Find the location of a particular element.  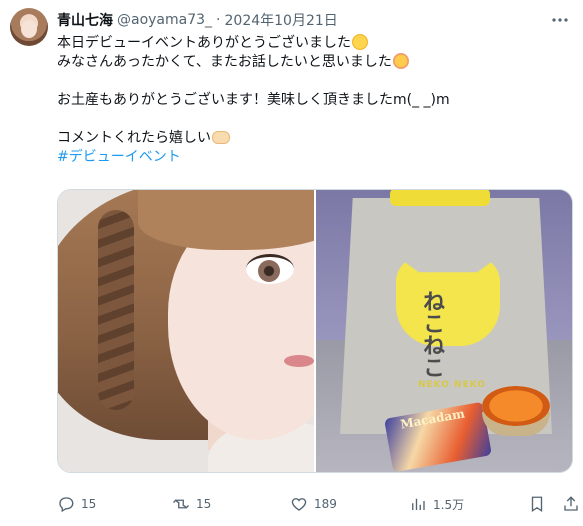

tweet-header: 青山七海 @aoyama73_ · 2024年10月21日 is located at coordinates (315, 20).